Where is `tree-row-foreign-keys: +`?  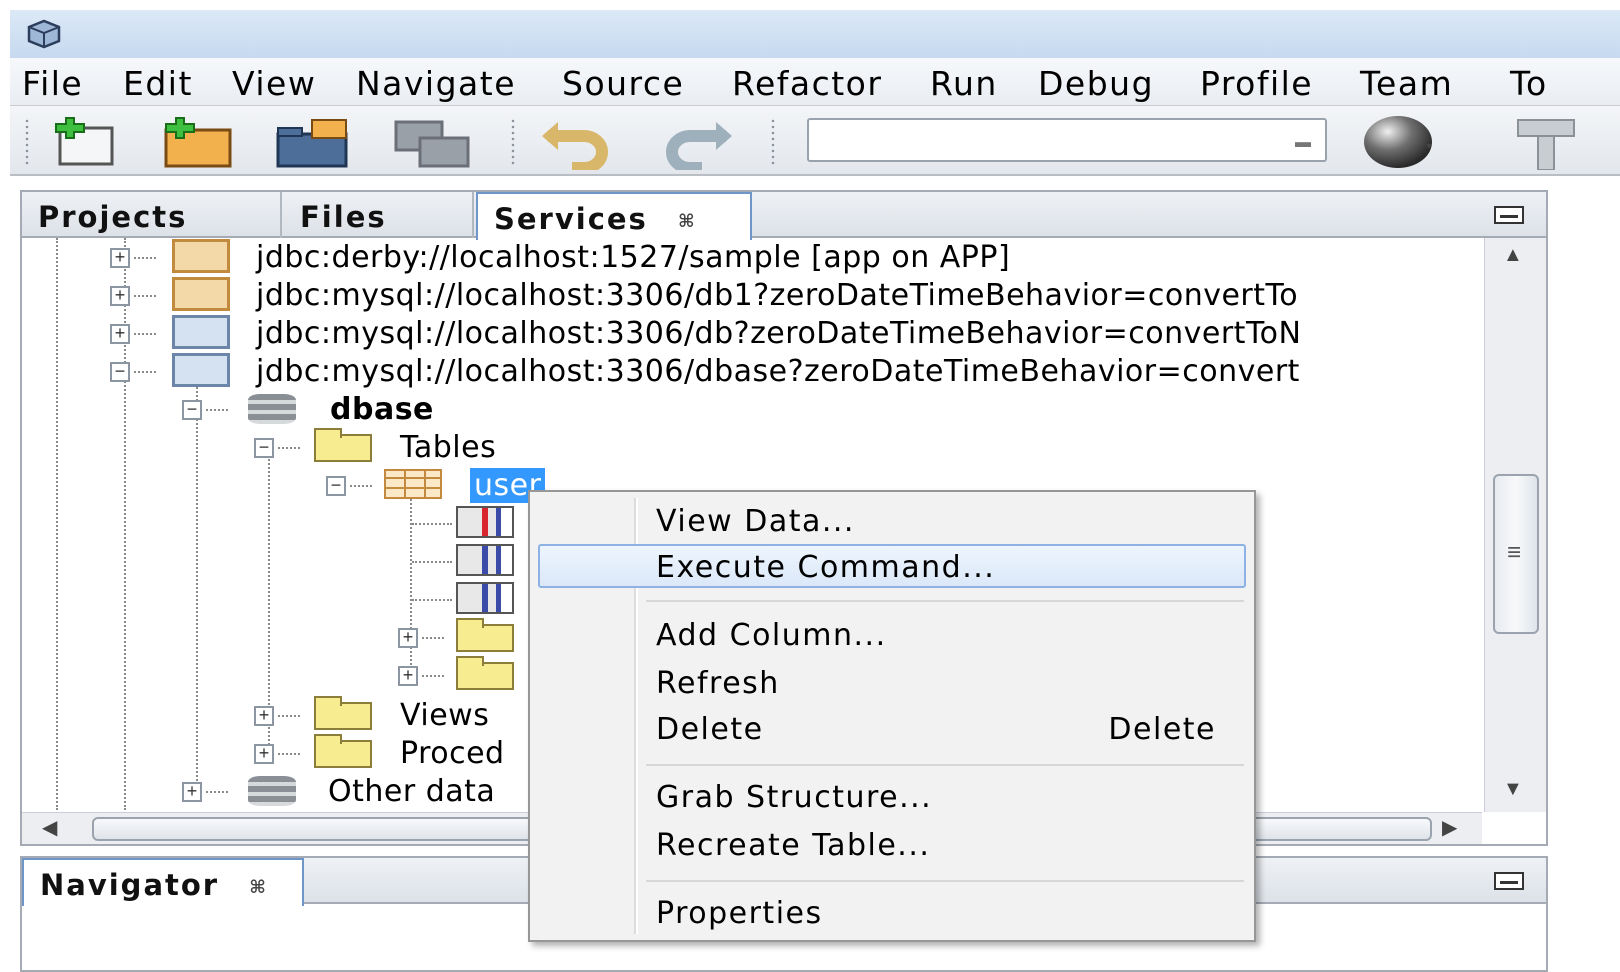 tree-row-foreign-keys: + is located at coordinates (468, 675).